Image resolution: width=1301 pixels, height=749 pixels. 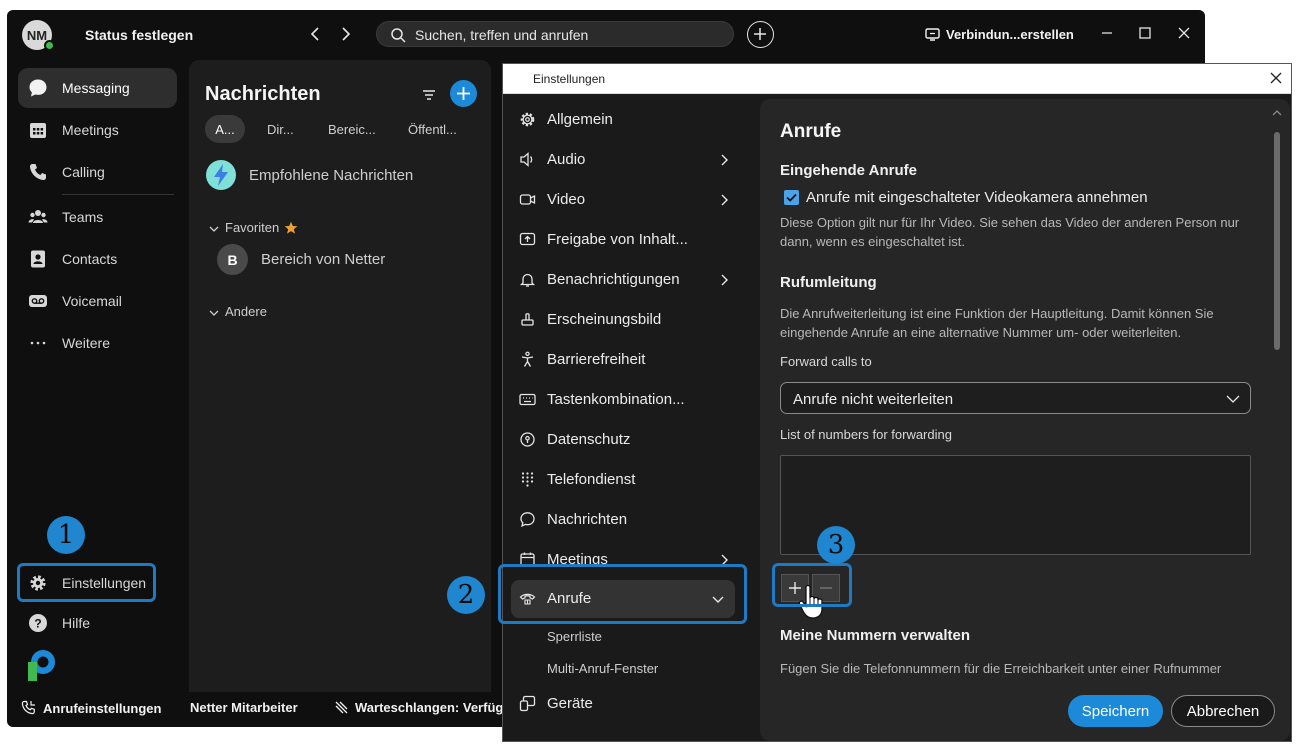 I want to click on rail-label-meetings: Meetings, so click(x=90, y=130).